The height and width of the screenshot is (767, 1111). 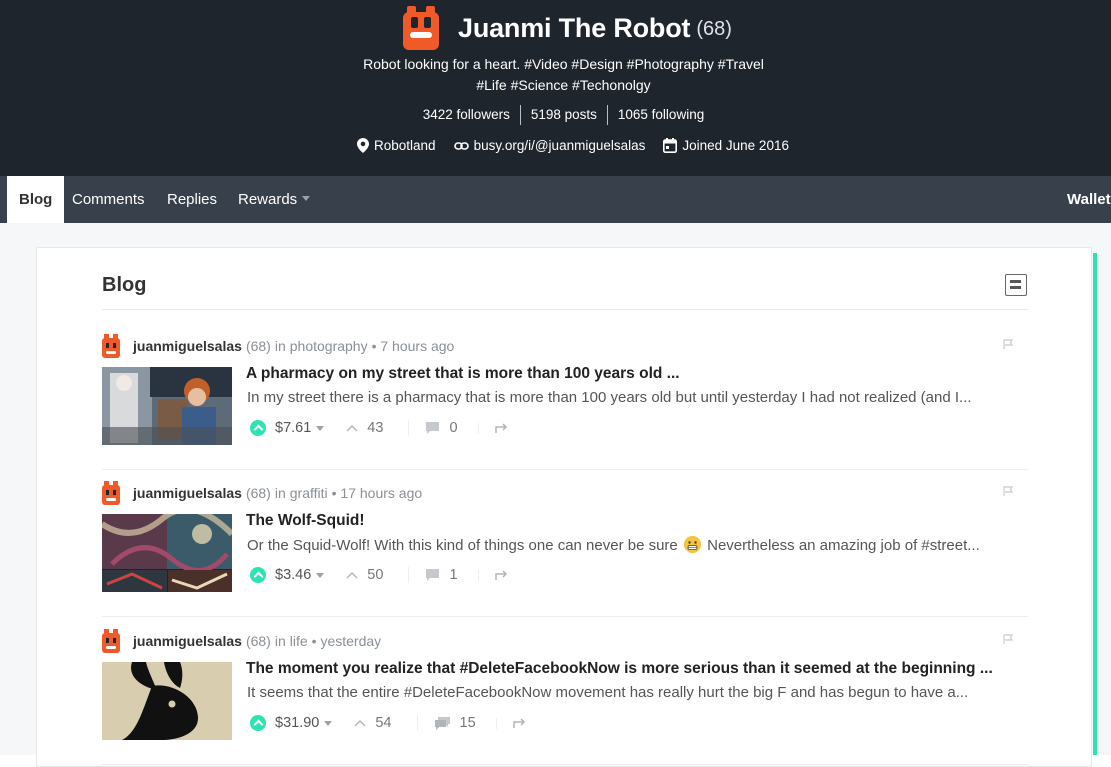 What do you see at coordinates (433, 428) in the screenshot?
I see `comments: 0` at bounding box center [433, 428].